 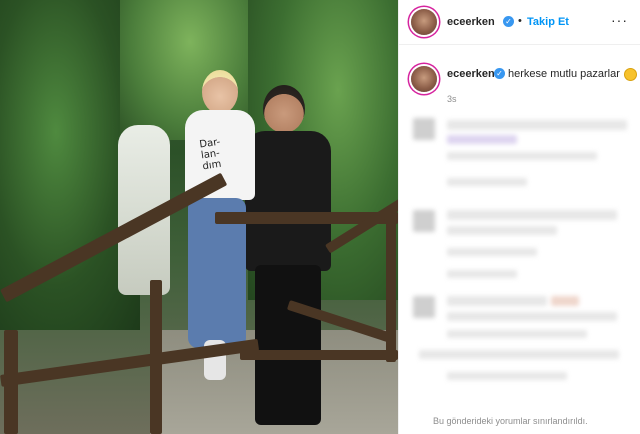 I want to click on post-time: 3s, so click(x=452, y=99).